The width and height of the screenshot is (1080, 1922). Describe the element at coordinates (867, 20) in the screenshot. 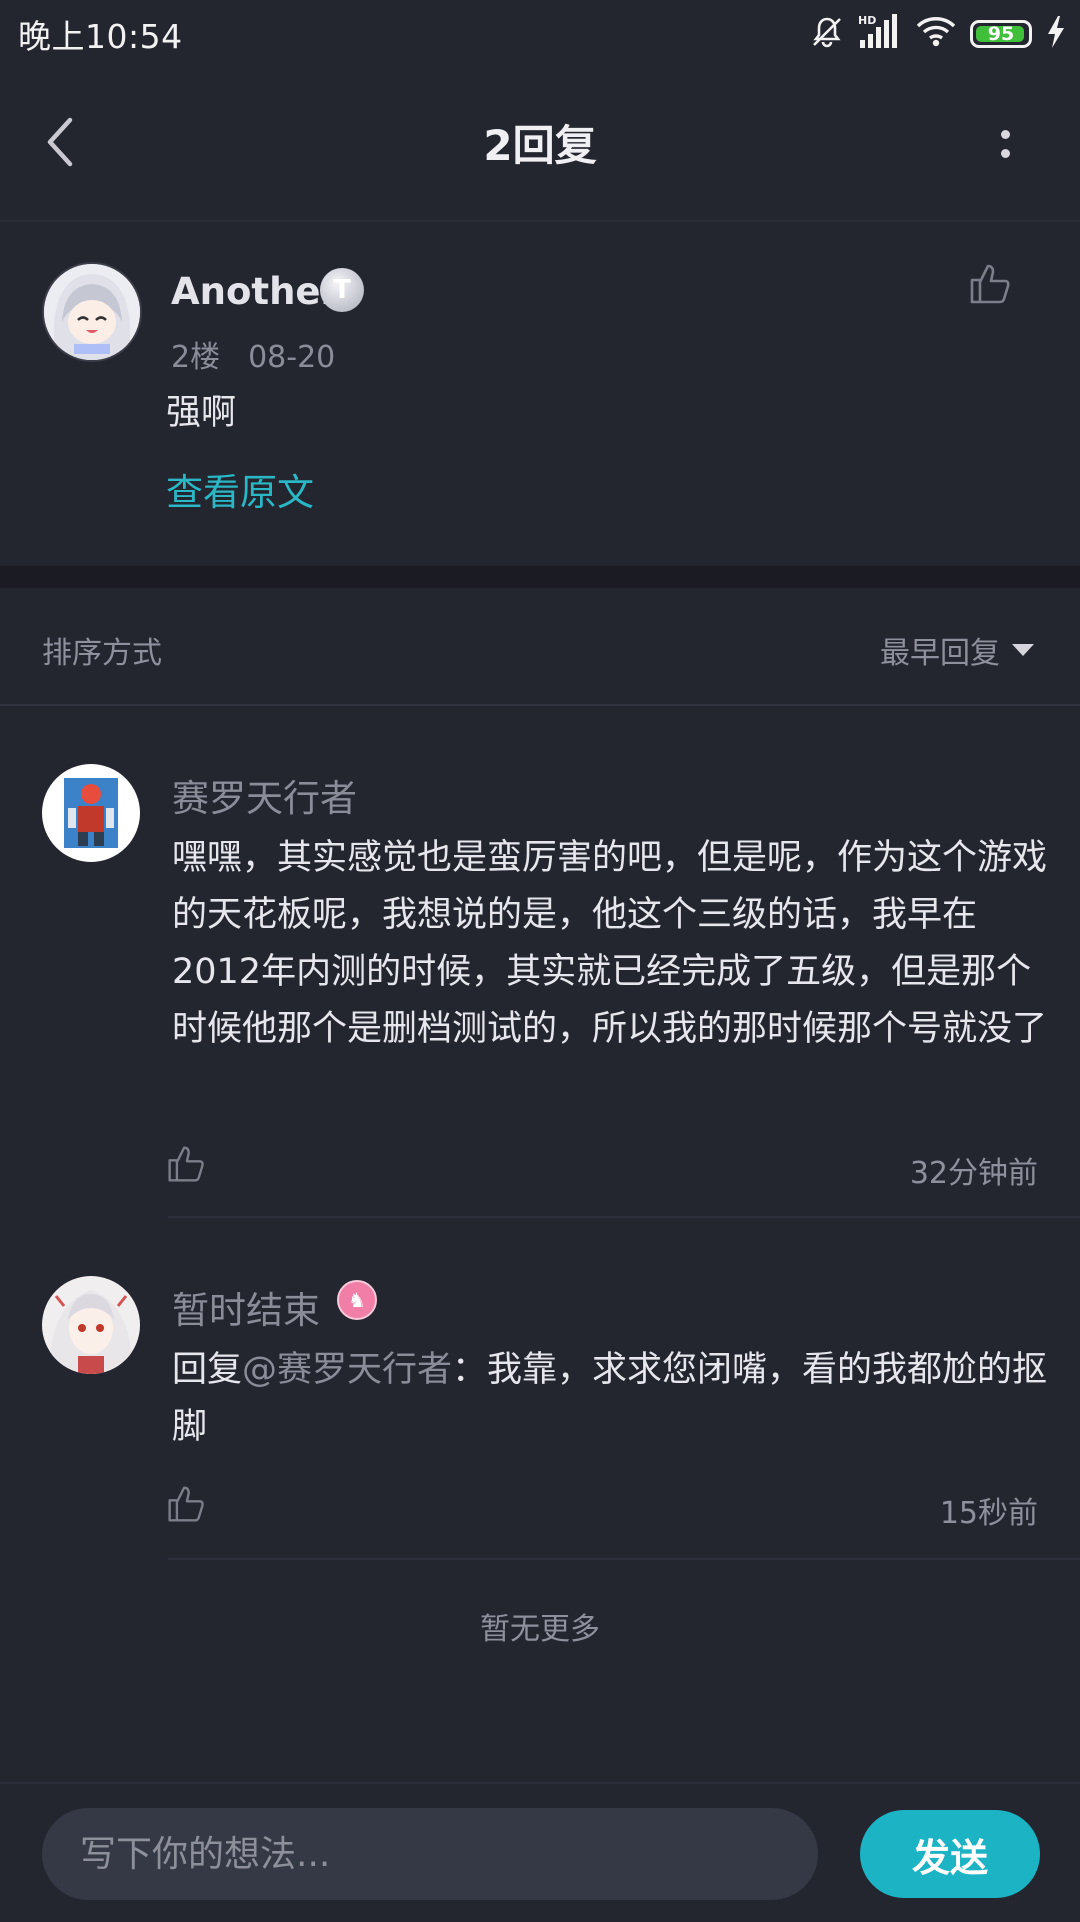

I see `svg-text: HD` at that location.